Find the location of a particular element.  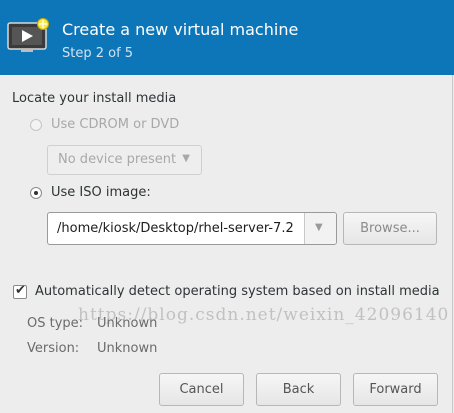

iso-history-dropdown: ▼ is located at coordinates (320, 228).